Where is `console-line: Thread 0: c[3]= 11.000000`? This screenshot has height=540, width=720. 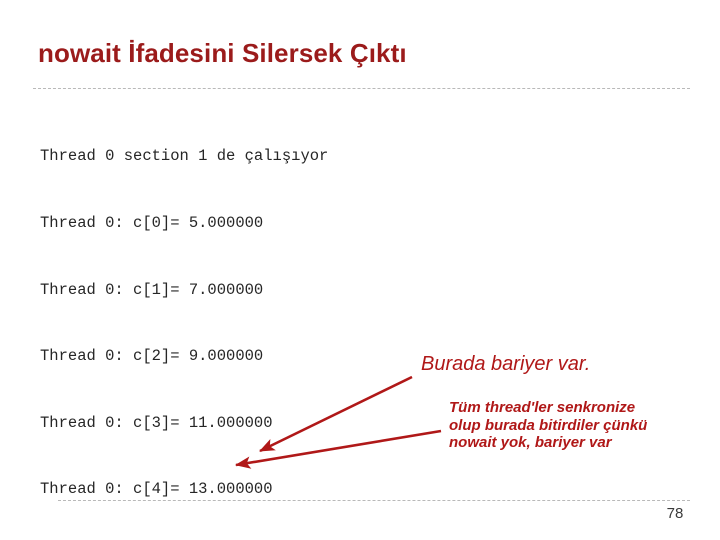
console-line: Thread 0: c[3]= 11.000000 is located at coordinates (156, 422).